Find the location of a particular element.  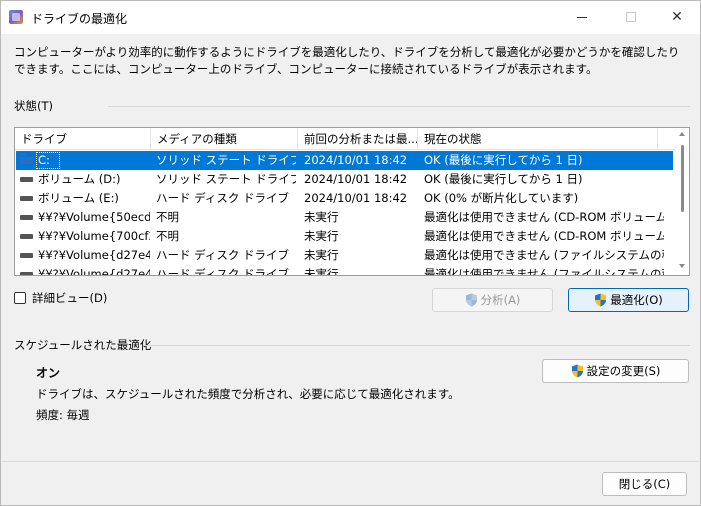

advanced-view-label: 詳細ビュー(D) is located at coordinates (70, 298).